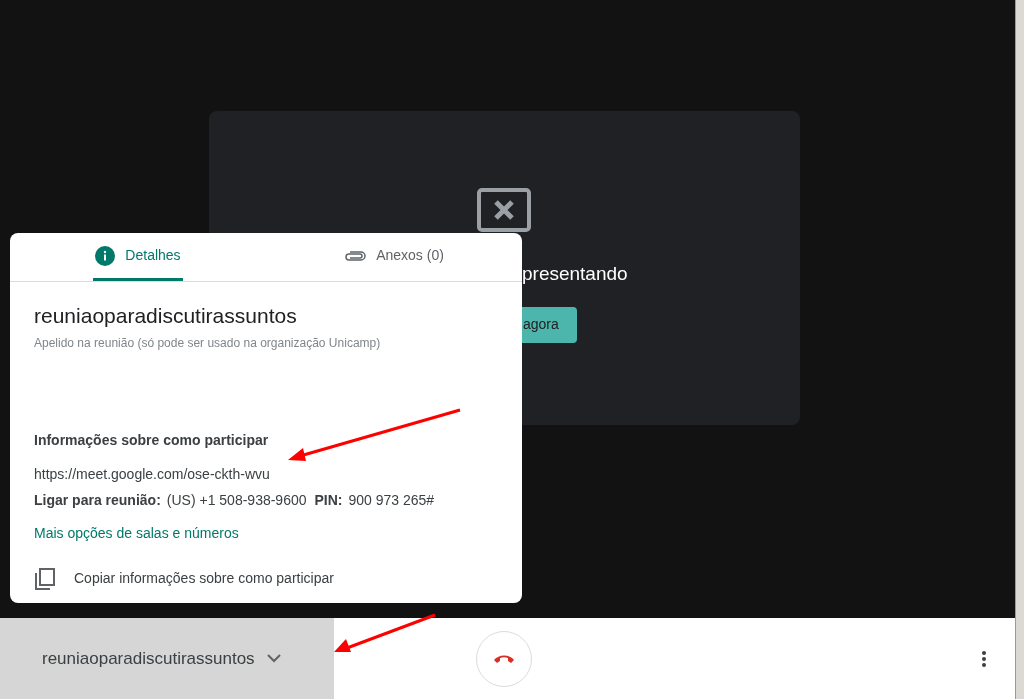 This screenshot has width=1024, height=699. I want to click on copy-join-info-button: Copiar informações sobre como participar, so click(184, 578).